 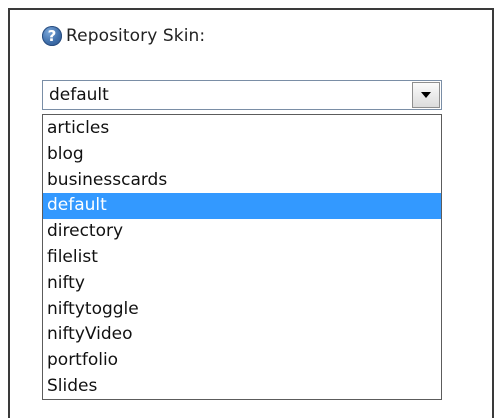 I want to click on field-label: Repository Skin:, so click(x=136, y=36).